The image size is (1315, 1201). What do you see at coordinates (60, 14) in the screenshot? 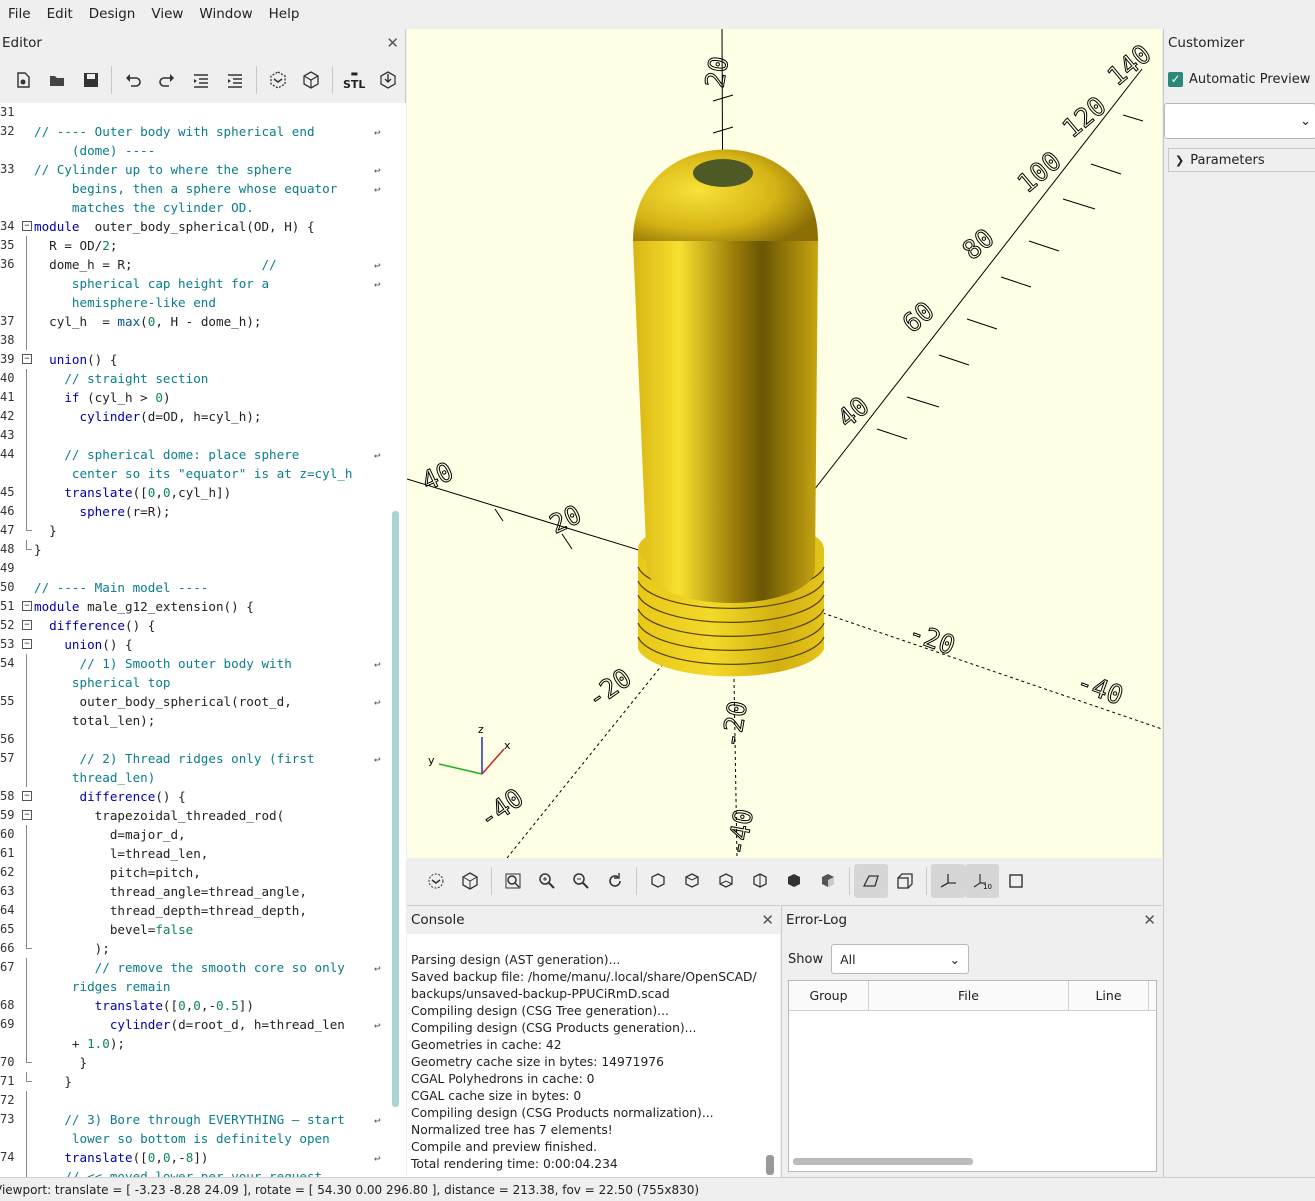
I see `menu-edit: Edit` at bounding box center [60, 14].